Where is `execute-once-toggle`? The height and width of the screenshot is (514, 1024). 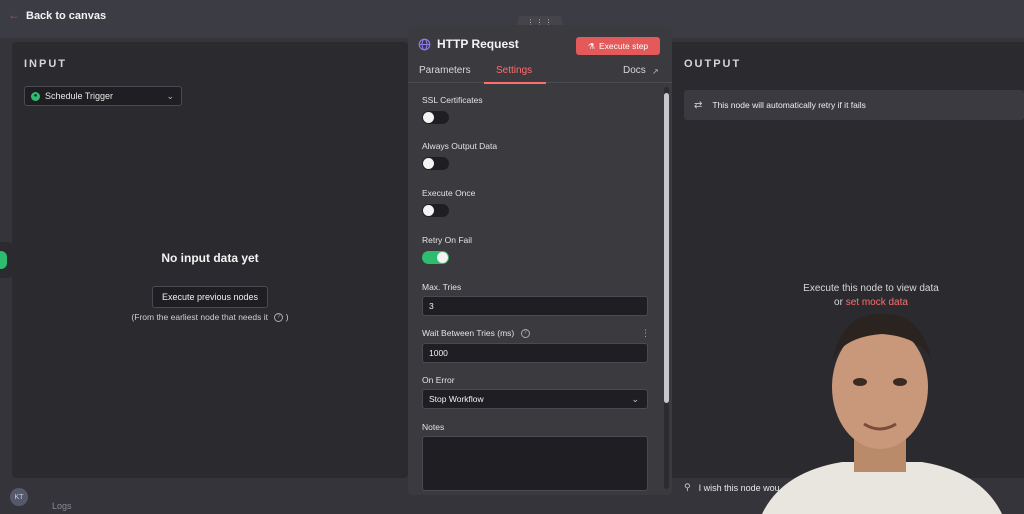
execute-once-toggle is located at coordinates (435, 210).